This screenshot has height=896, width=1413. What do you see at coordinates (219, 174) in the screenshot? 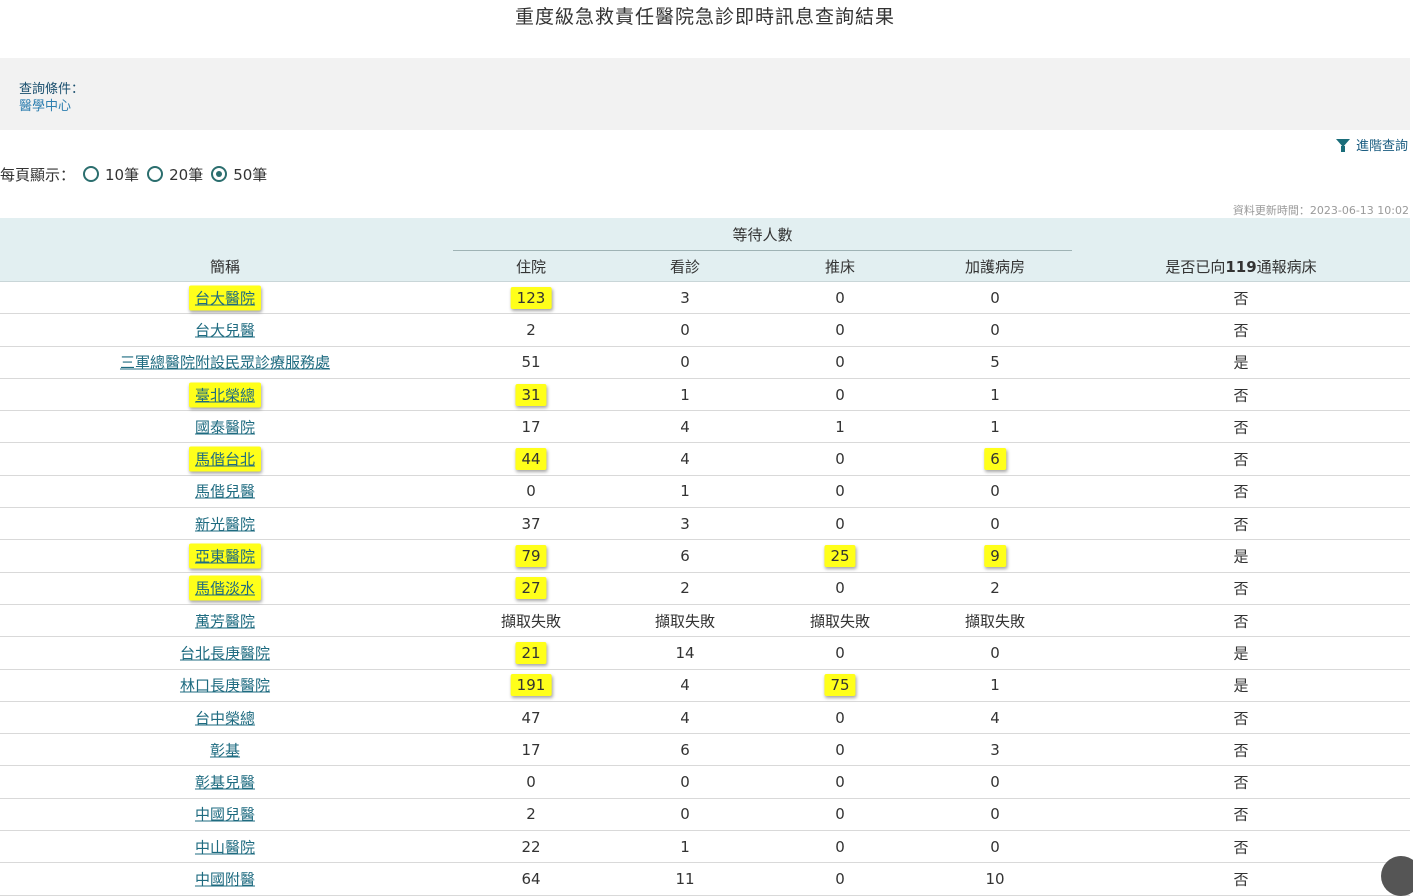
I see `radio-50-selected` at bounding box center [219, 174].